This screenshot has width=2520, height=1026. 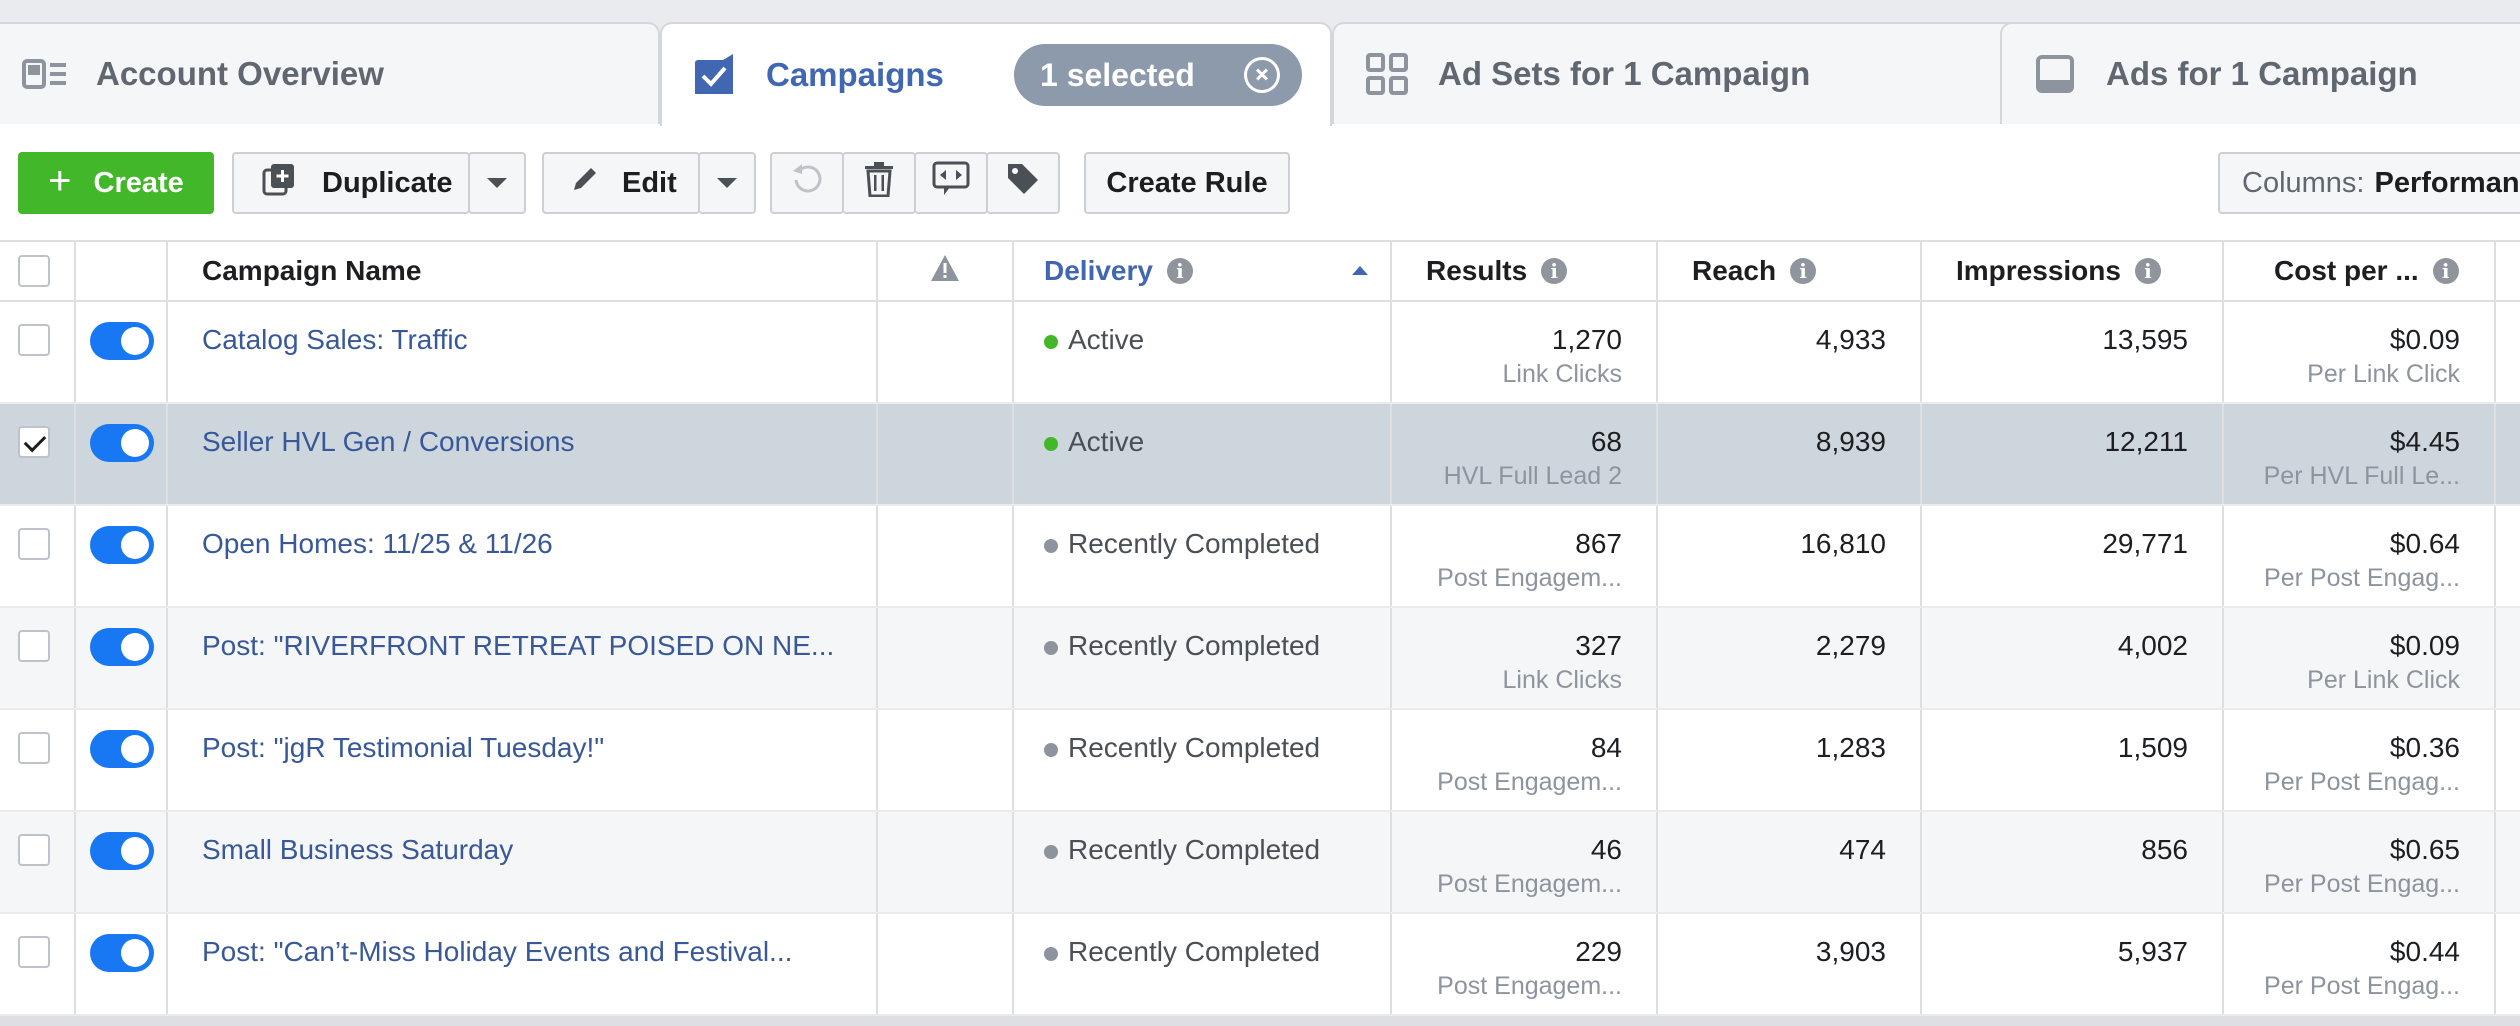 I want to click on row-toggle-cell, so click(x=122, y=760).